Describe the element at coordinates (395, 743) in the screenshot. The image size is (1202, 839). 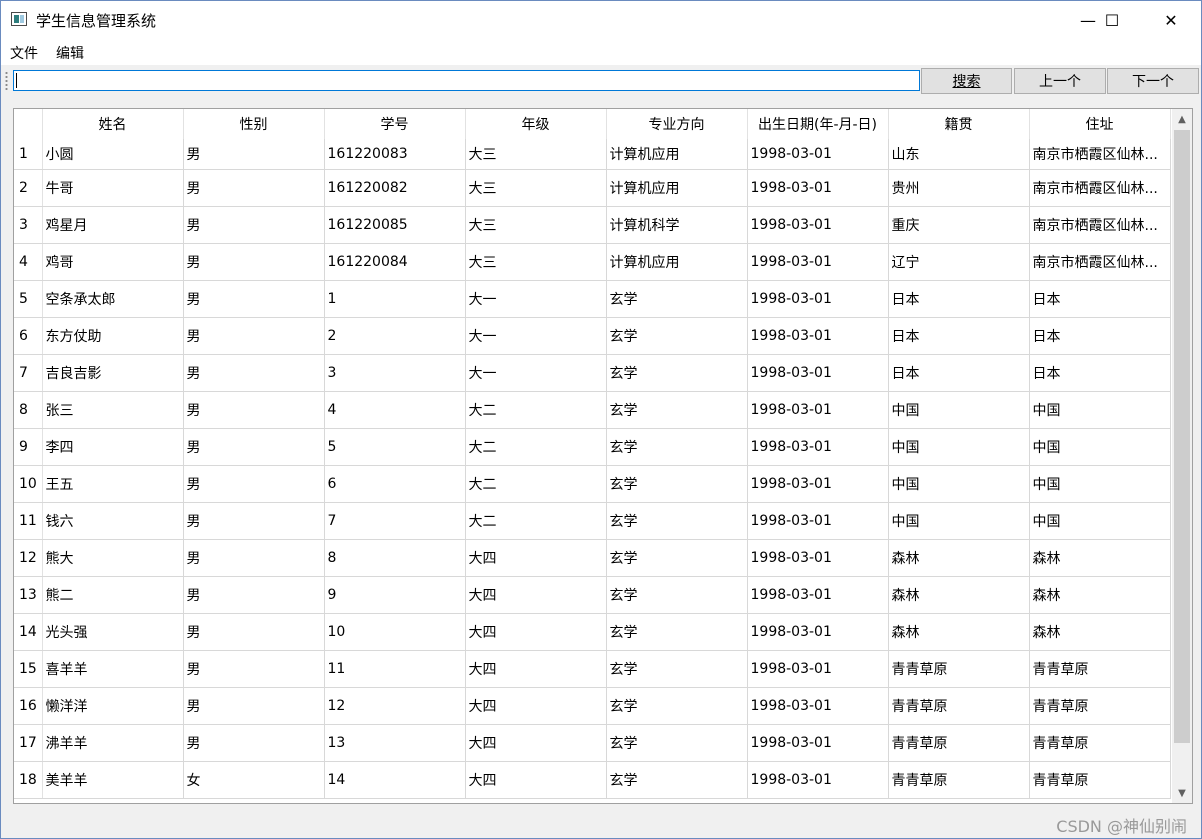
I see `cell-student-id: 13` at that location.